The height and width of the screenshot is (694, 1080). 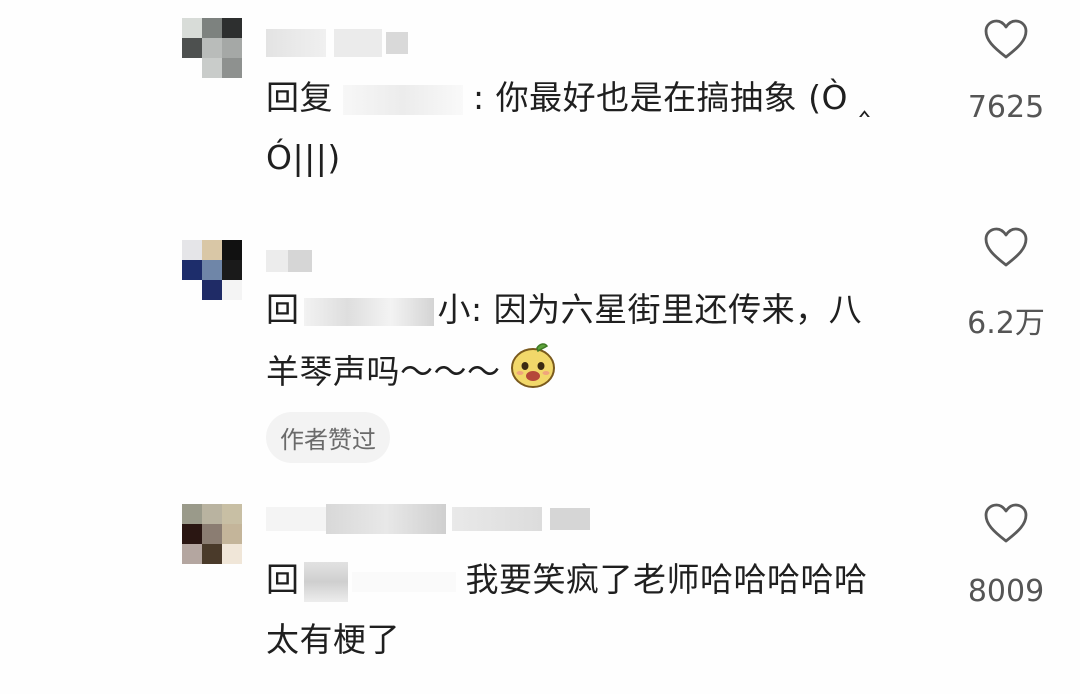 What do you see at coordinates (1006, 323) in the screenshot?
I see `like-count: 6.2万` at bounding box center [1006, 323].